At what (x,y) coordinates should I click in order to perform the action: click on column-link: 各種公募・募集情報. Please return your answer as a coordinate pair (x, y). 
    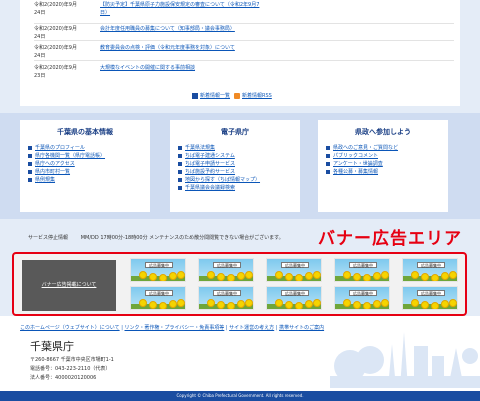
    Looking at the image, I should click on (352, 172).